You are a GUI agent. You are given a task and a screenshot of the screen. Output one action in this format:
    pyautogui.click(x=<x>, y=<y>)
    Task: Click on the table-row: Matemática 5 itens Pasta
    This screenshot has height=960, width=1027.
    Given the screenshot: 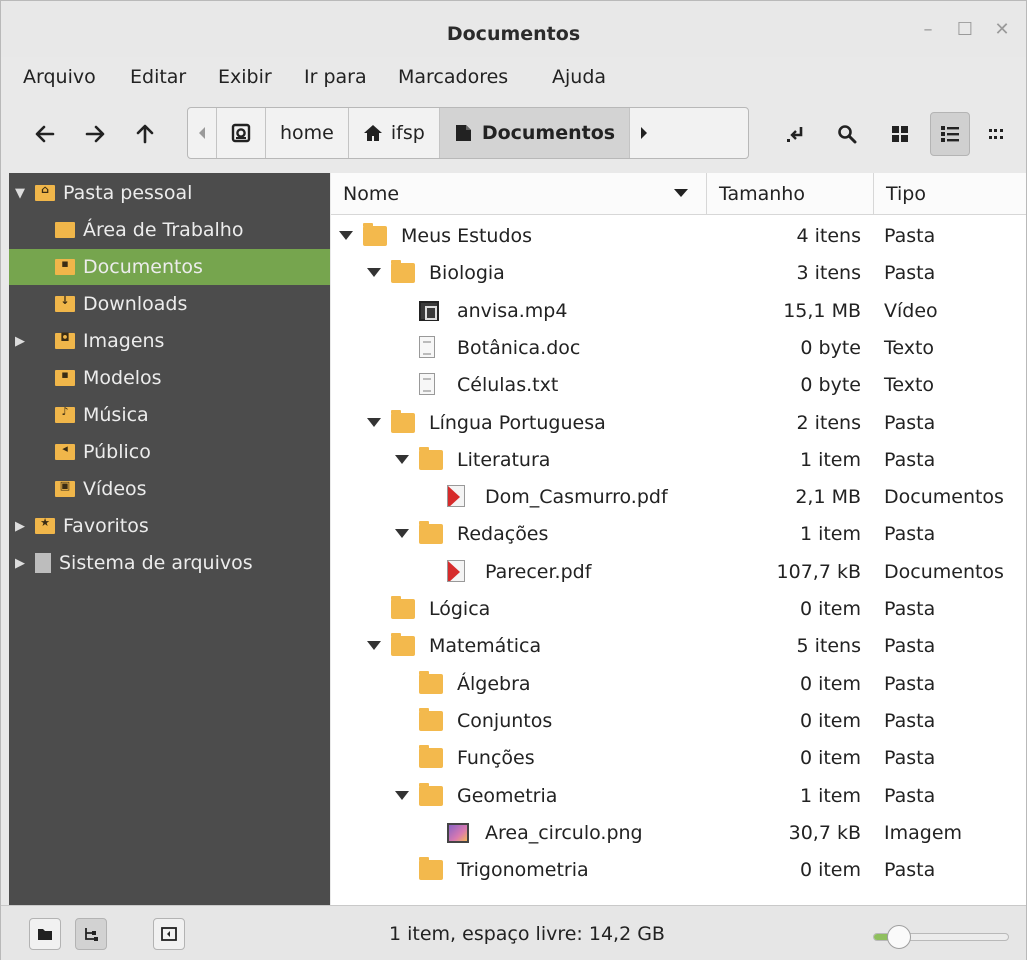 What is the action you would take?
    pyautogui.click(x=678, y=646)
    